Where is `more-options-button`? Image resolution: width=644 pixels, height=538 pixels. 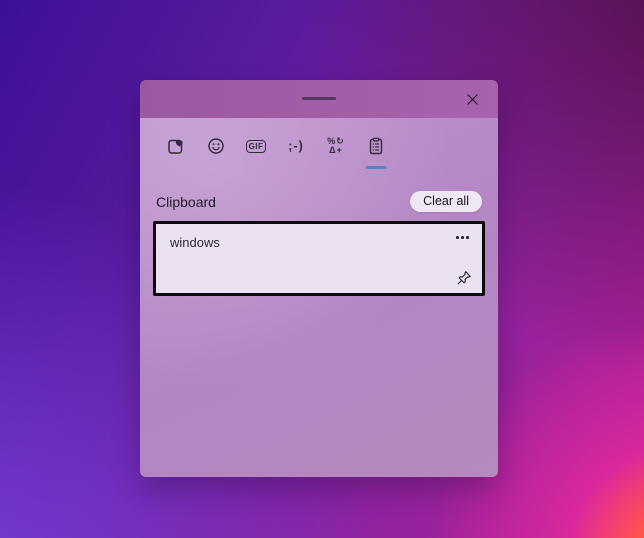
more-options-button is located at coordinates (462, 237).